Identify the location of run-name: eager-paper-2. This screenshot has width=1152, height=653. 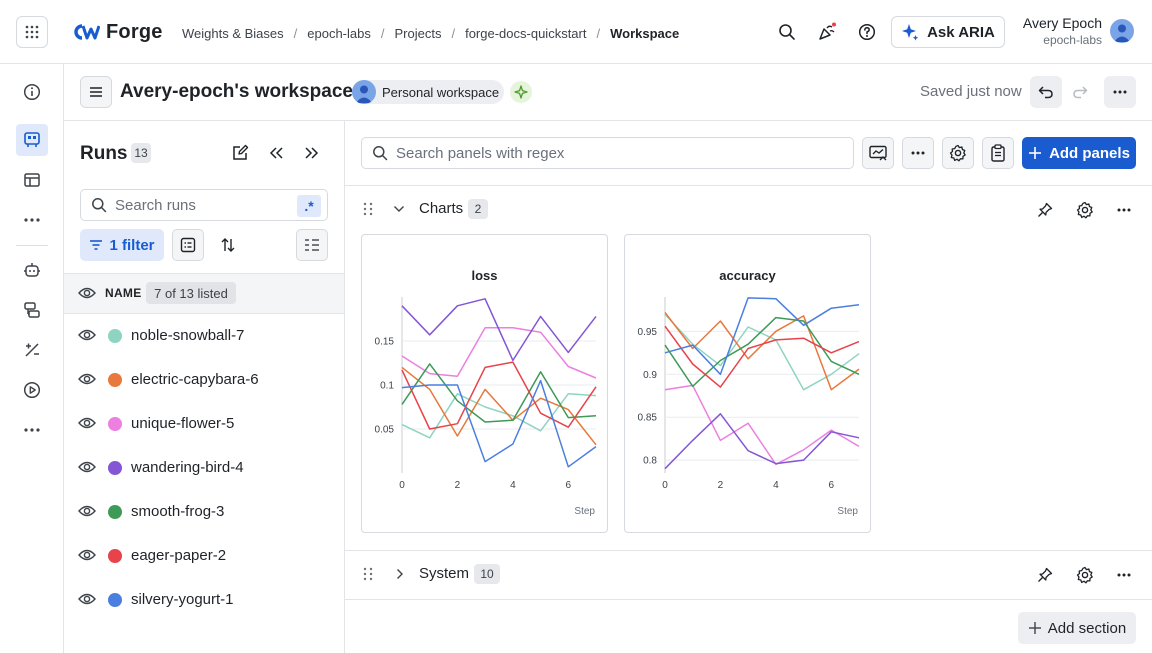
(178, 555).